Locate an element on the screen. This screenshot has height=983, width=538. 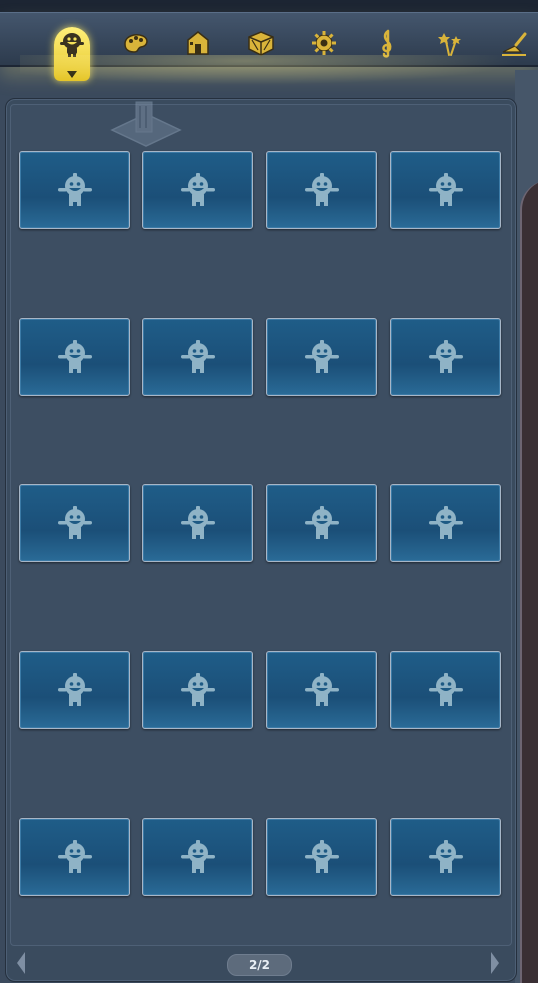
tab-effects is located at coordinates (450, 43).